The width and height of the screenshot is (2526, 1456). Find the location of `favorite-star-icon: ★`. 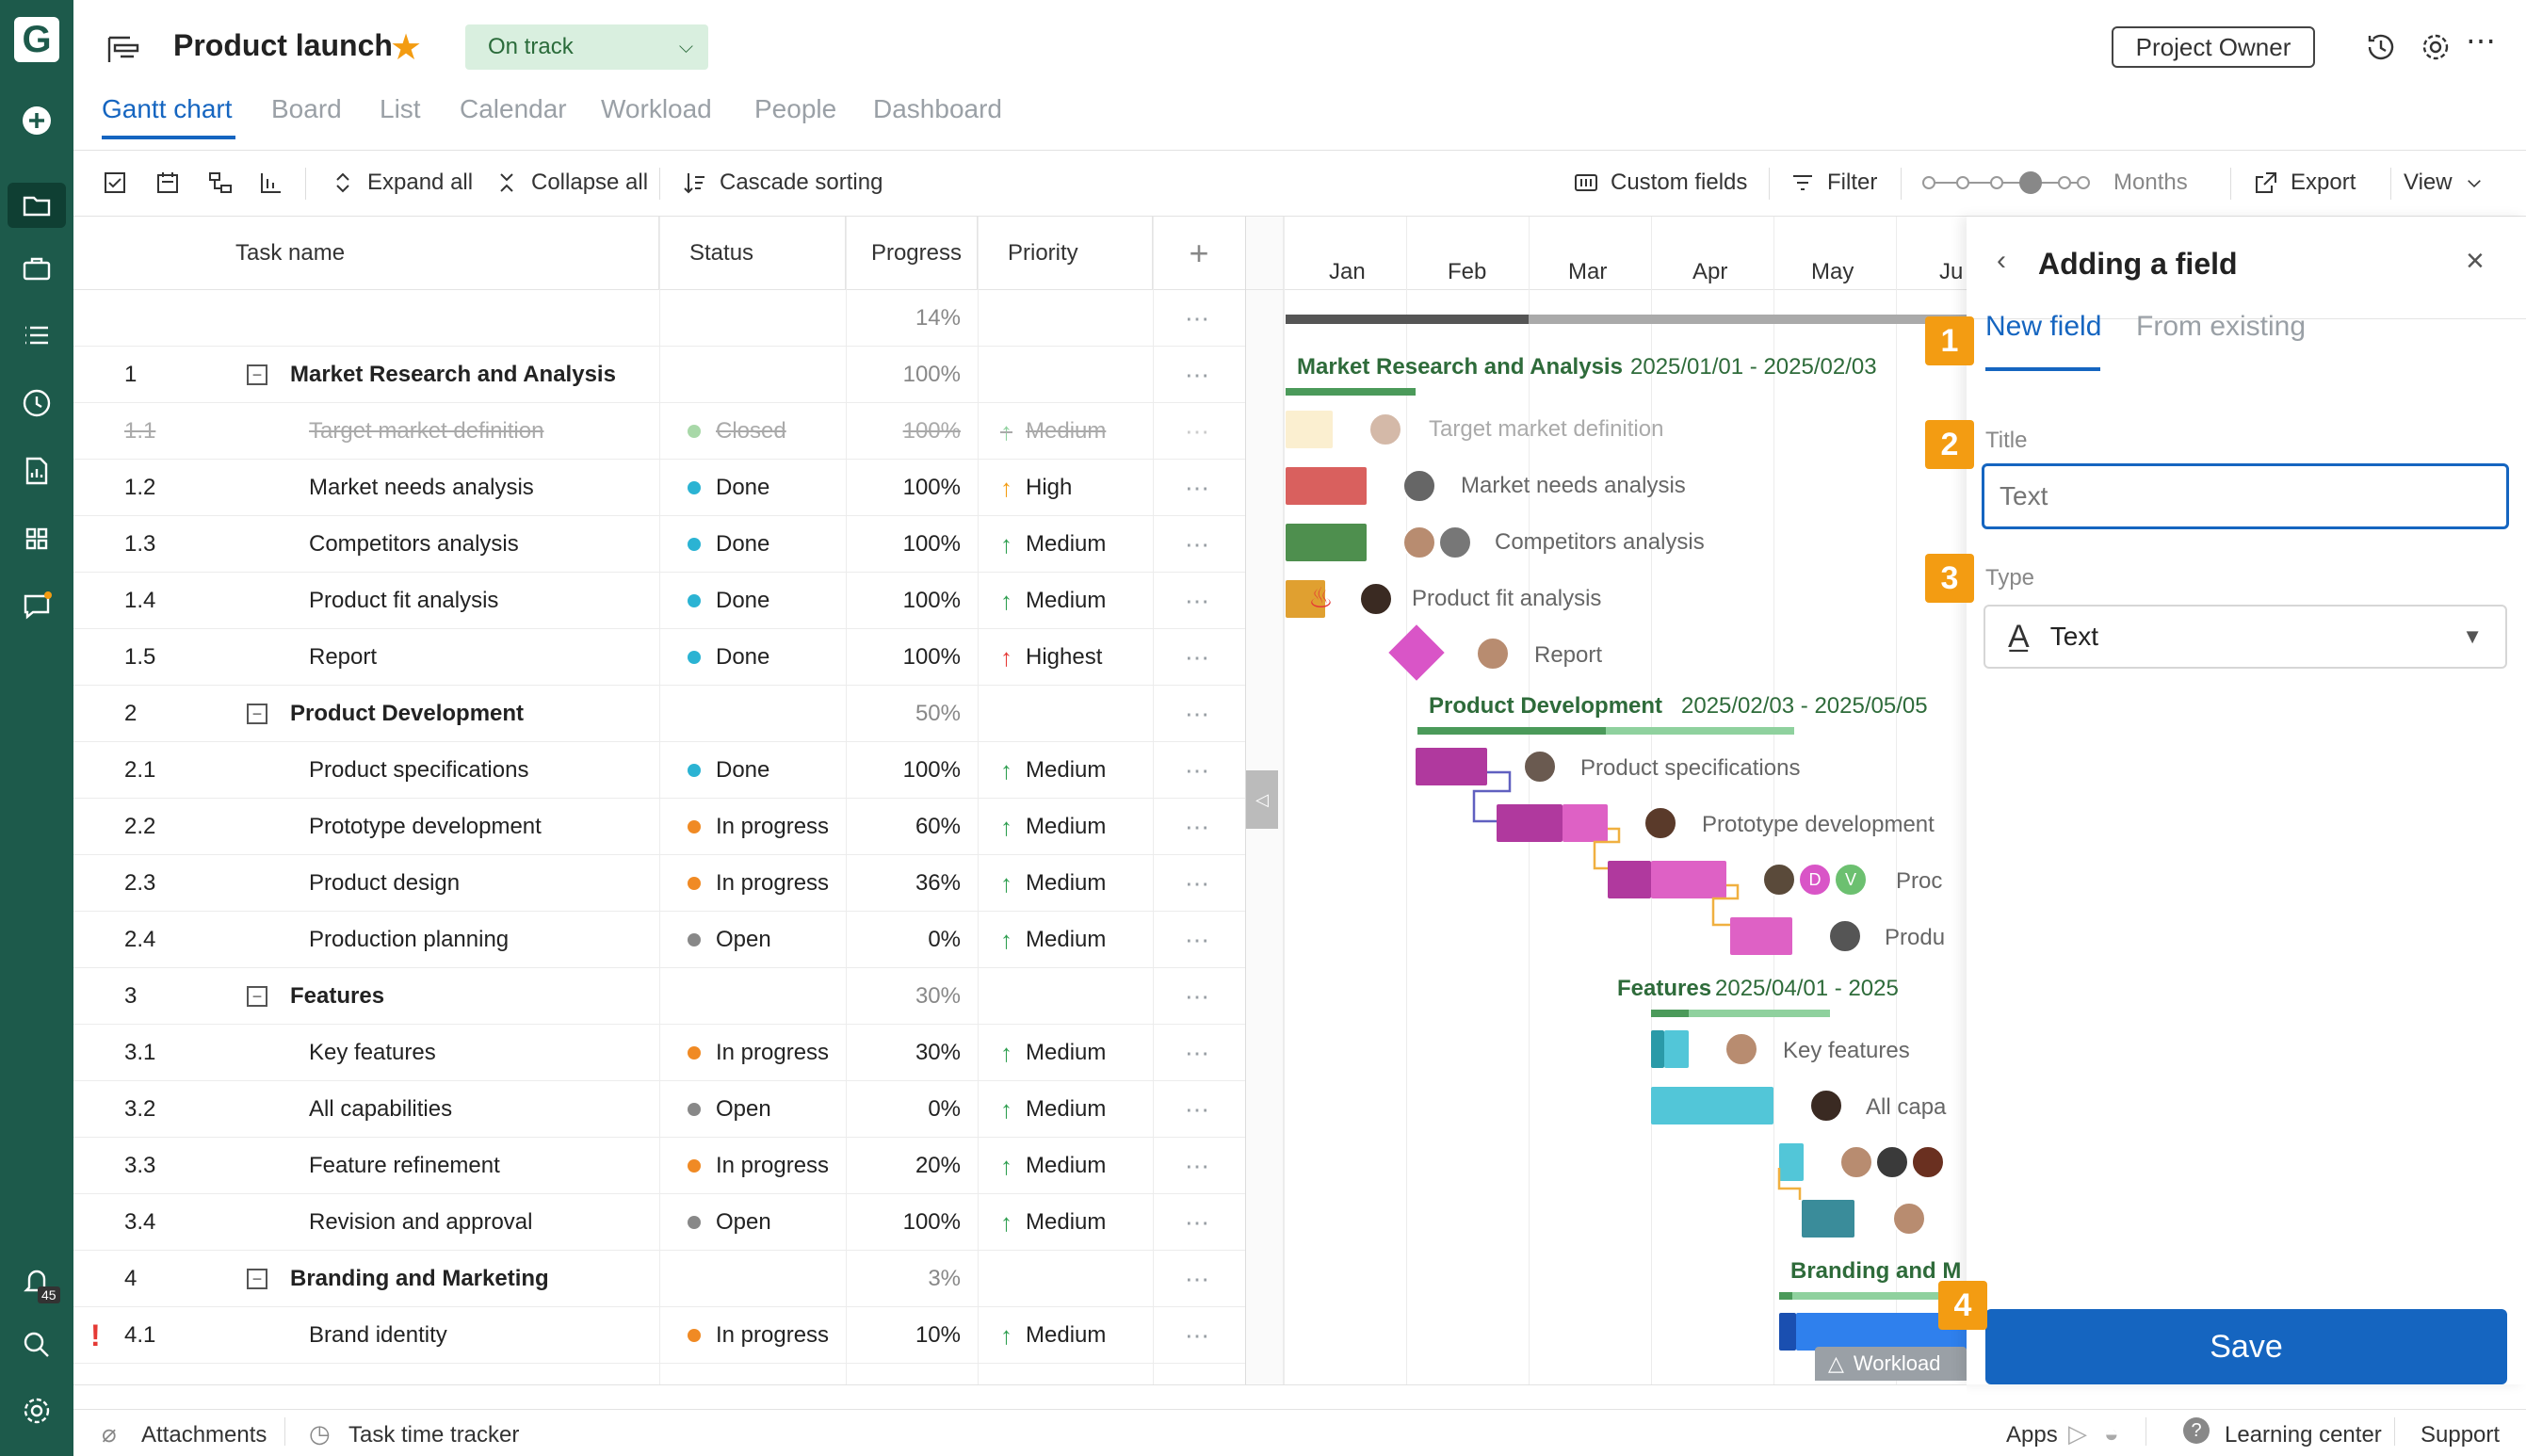

favorite-star-icon: ★ is located at coordinates (406, 47).